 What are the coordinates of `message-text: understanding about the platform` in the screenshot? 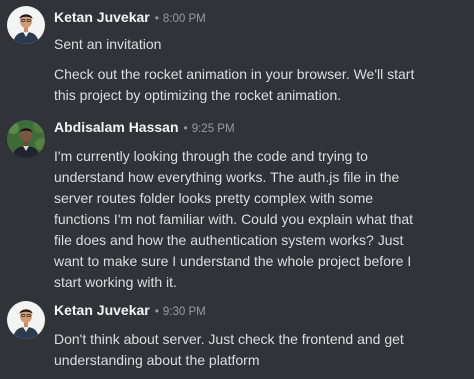 It's located at (157, 360).